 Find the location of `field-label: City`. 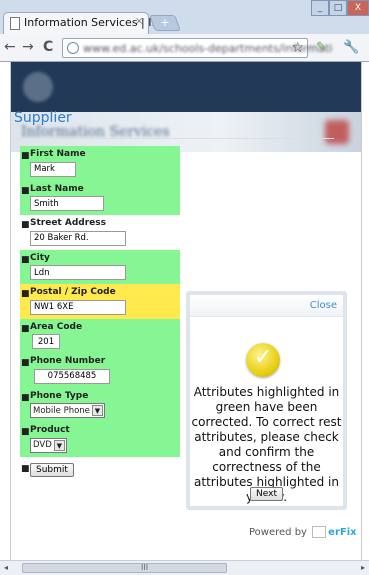

field-label: City is located at coordinates (40, 257).